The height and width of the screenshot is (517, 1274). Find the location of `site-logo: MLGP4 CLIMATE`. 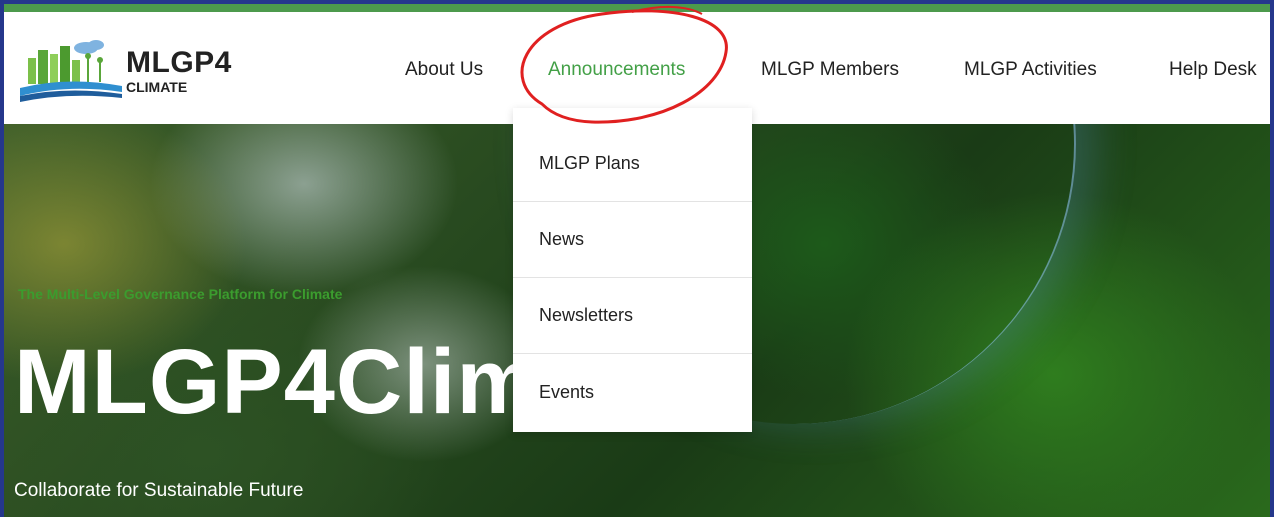

site-logo: MLGP4 CLIMATE is located at coordinates (138, 71).